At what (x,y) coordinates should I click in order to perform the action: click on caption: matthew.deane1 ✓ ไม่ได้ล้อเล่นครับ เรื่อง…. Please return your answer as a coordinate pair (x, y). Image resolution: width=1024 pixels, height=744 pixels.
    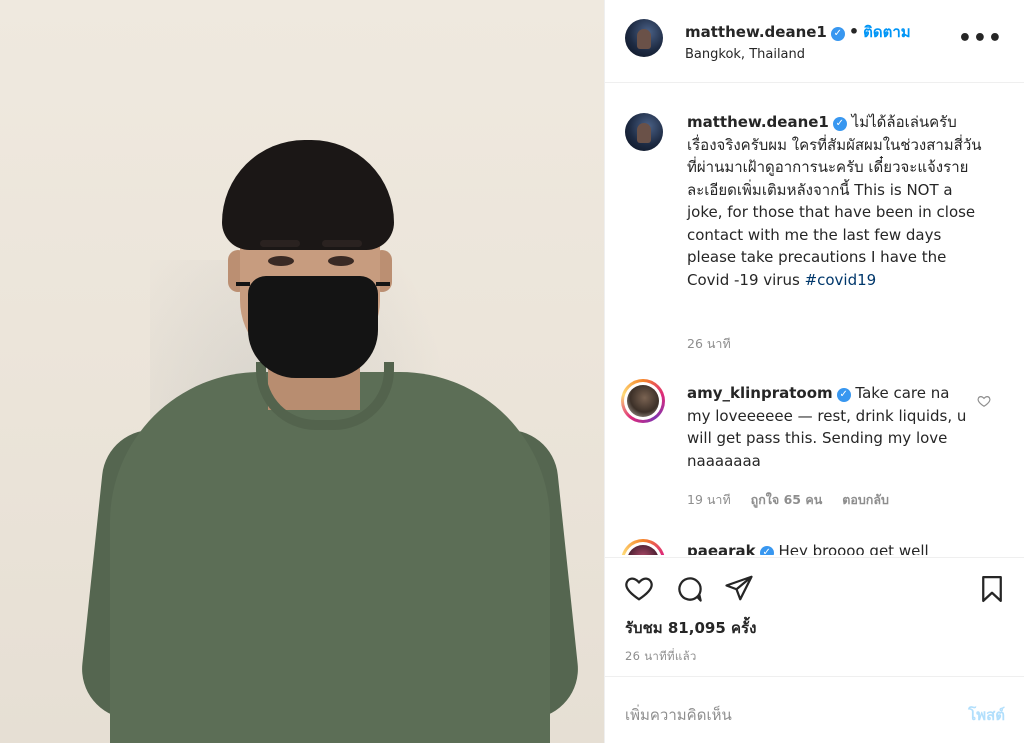
    Looking at the image, I should click on (837, 201).